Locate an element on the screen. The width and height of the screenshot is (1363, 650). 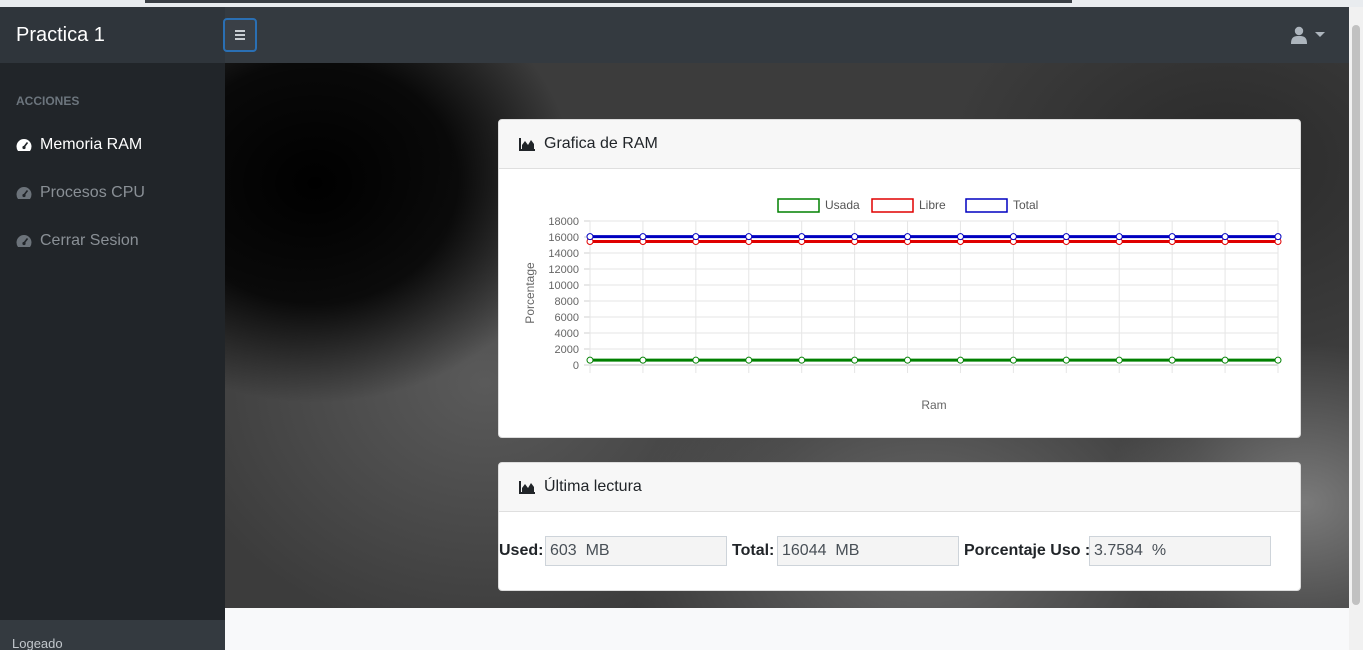
y-tick-label: 2000 is located at coordinates (567, 350).